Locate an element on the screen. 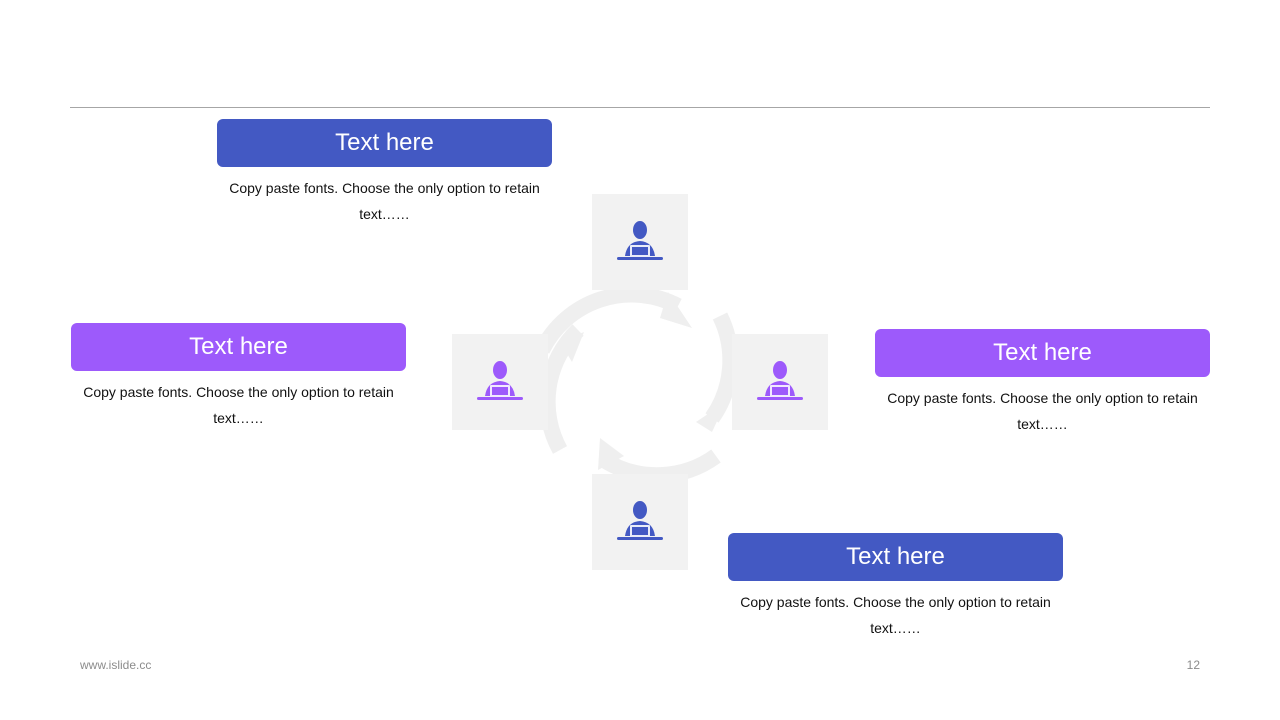  icon-tile-top is located at coordinates (640, 242).